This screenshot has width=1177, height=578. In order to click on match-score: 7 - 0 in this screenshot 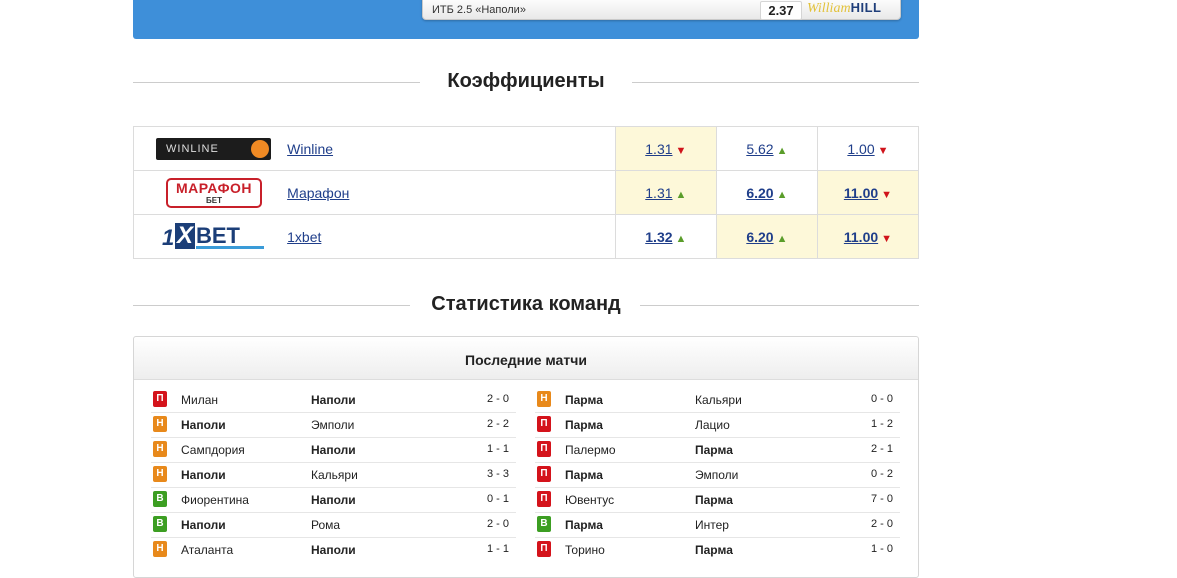, I will do `click(881, 499)`.